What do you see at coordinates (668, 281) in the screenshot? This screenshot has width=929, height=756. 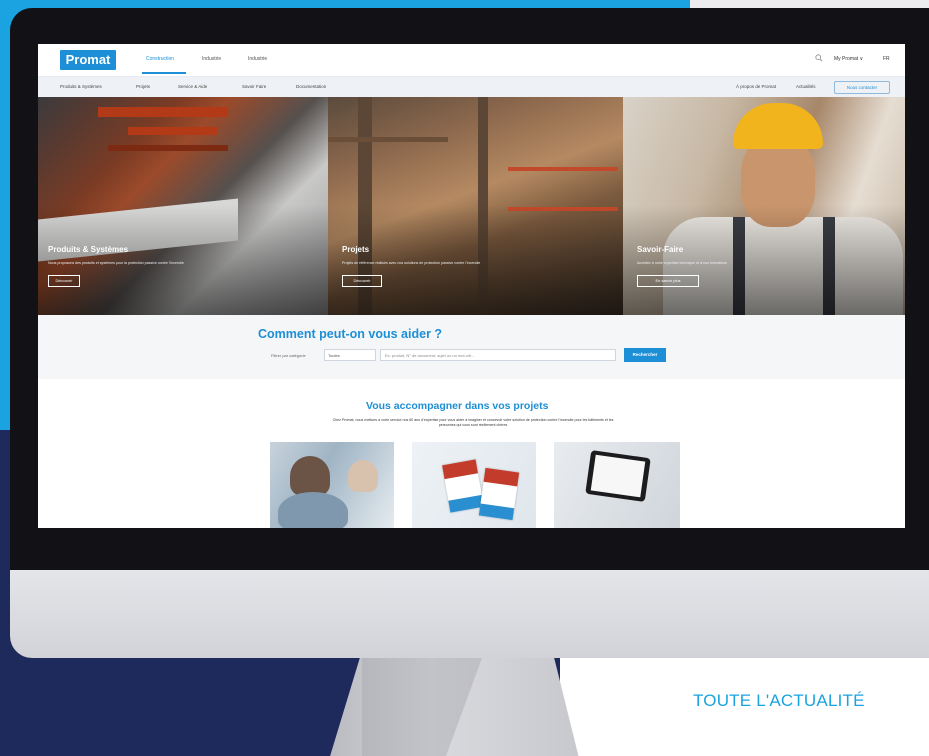 I see `hero-button: En savoir plus` at bounding box center [668, 281].